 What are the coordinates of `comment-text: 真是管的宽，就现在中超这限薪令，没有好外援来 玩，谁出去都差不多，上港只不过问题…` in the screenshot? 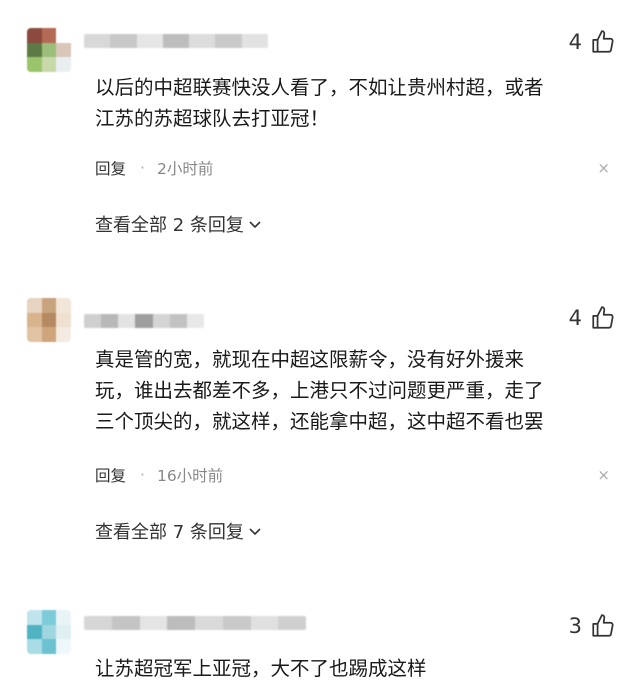 It's located at (319, 390).